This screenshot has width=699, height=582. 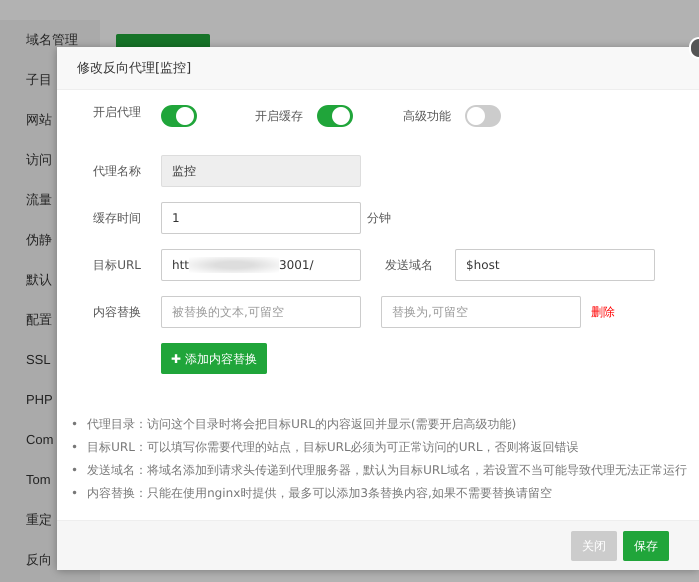 I want to click on host-field: $host, so click(x=555, y=265).